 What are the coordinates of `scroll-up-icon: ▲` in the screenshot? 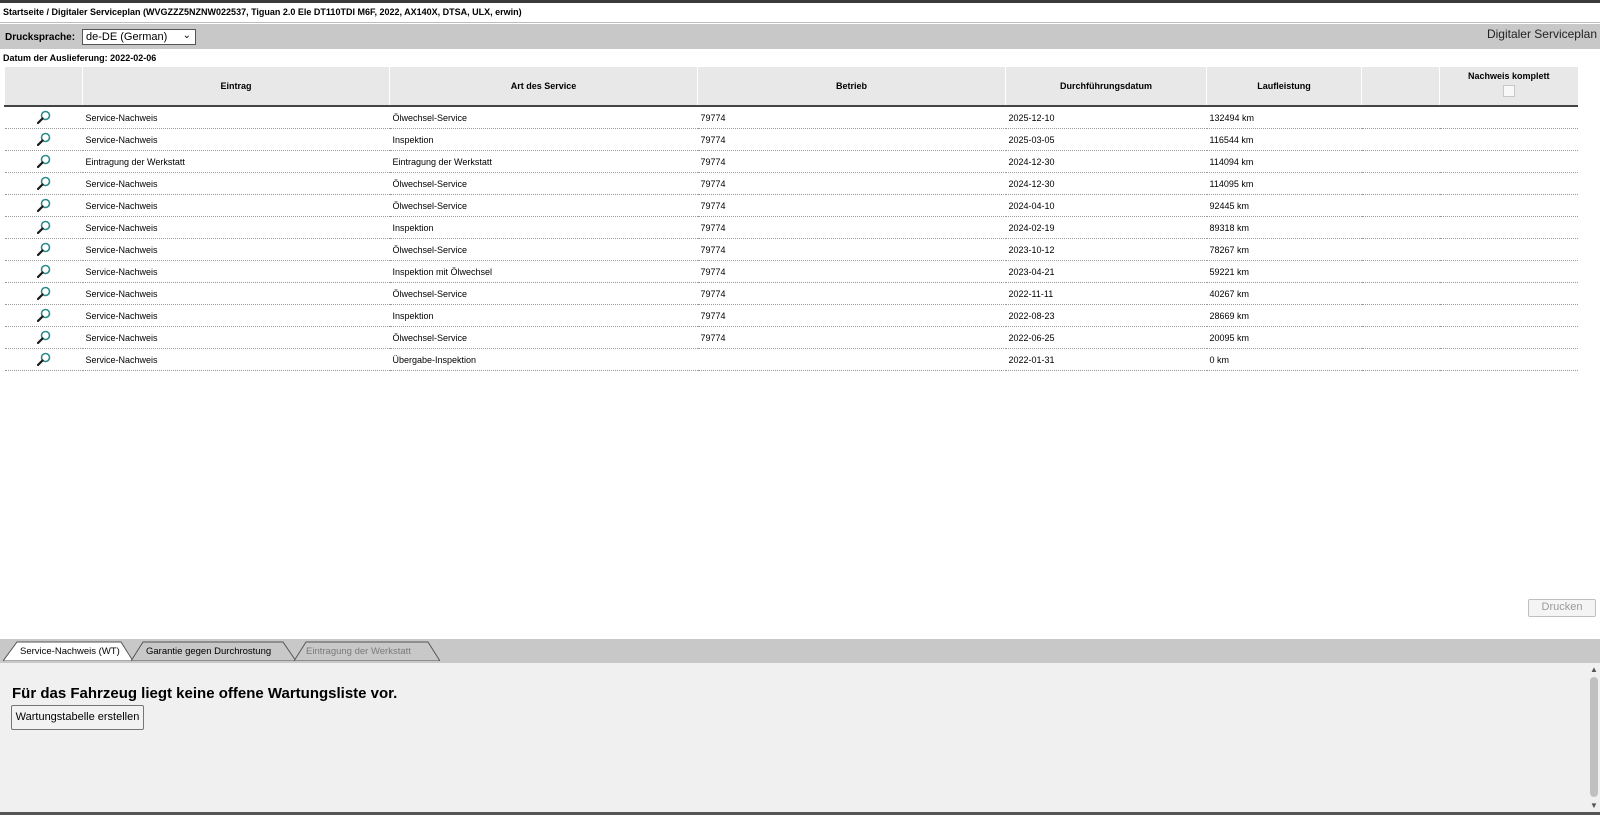 It's located at (1594, 669).